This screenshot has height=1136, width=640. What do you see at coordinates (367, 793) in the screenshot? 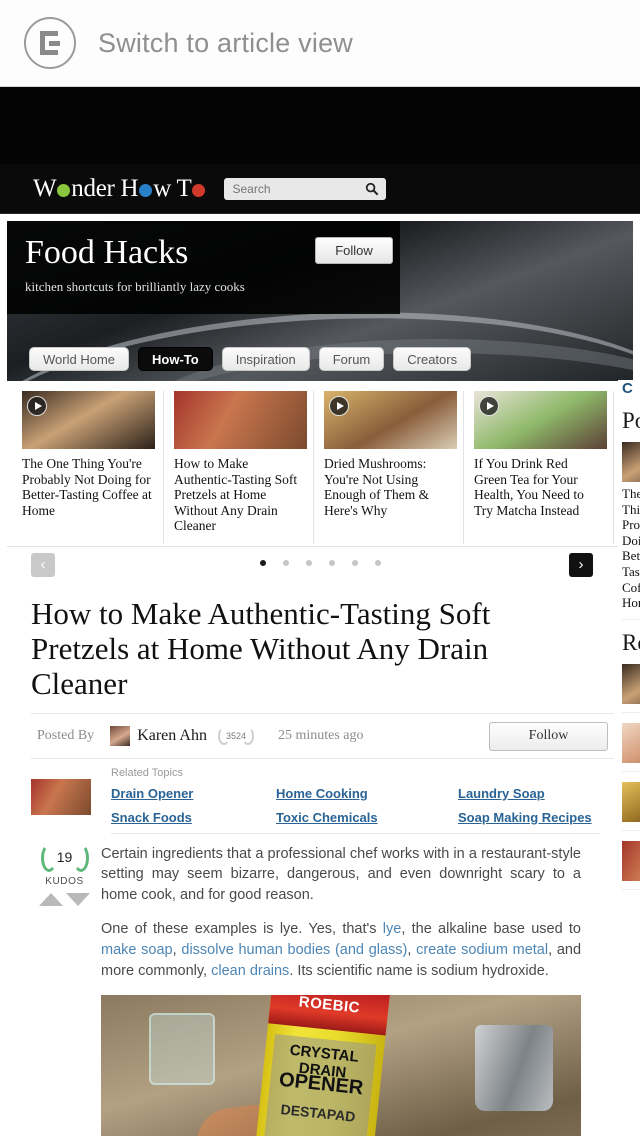
I see `topic-link-home-cooking: Home Cooking` at bounding box center [367, 793].